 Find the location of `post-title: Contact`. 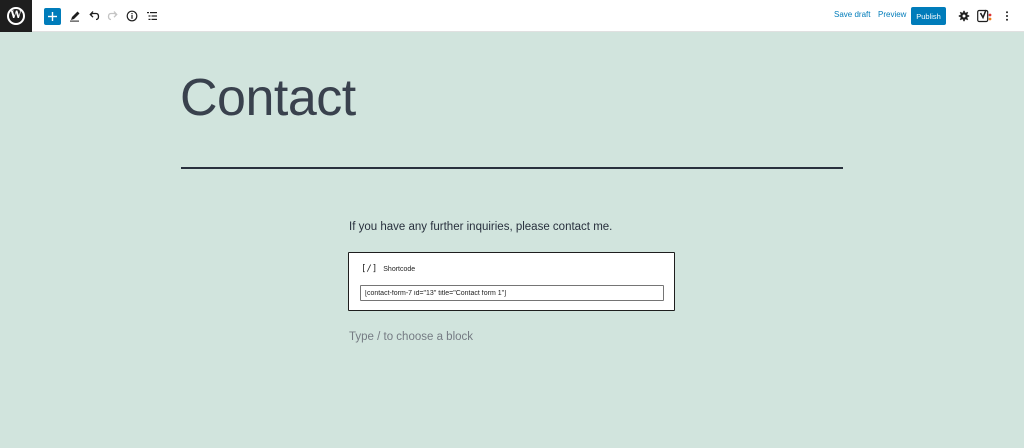

post-title: Contact is located at coordinates (268, 98).